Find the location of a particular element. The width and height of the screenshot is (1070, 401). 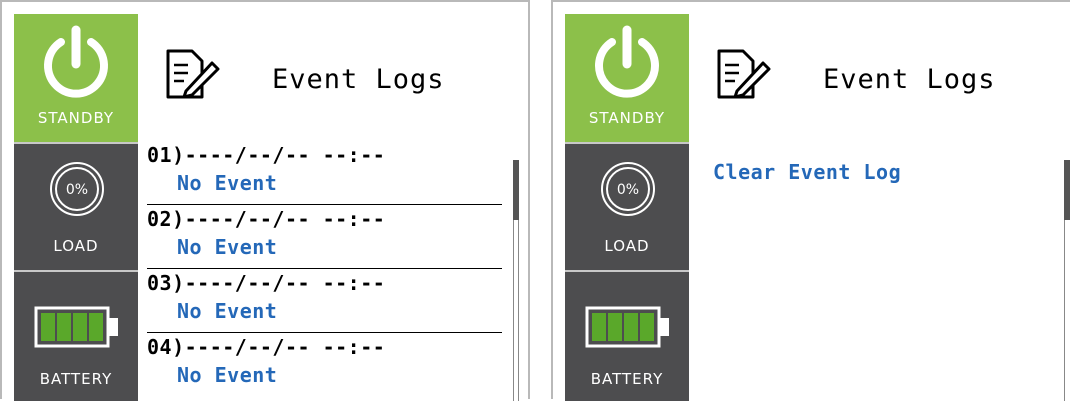

list-item: 04)----/--/-- --:-- No Event is located at coordinates (324, 364).